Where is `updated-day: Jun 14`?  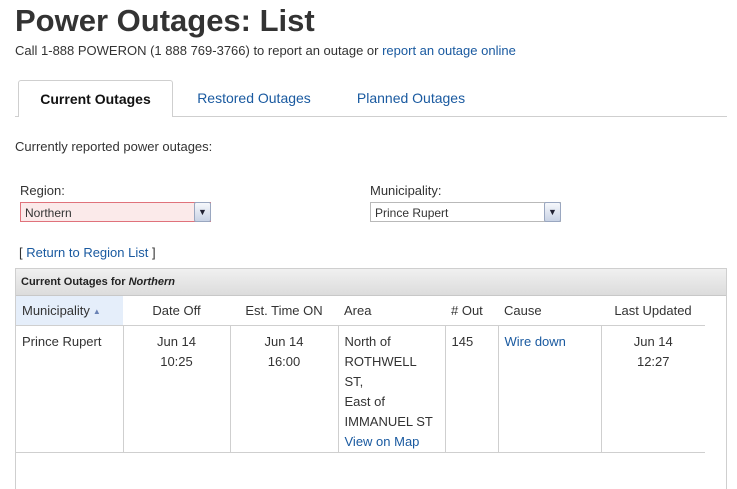
updated-day: Jun 14 is located at coordinates (653, 341).